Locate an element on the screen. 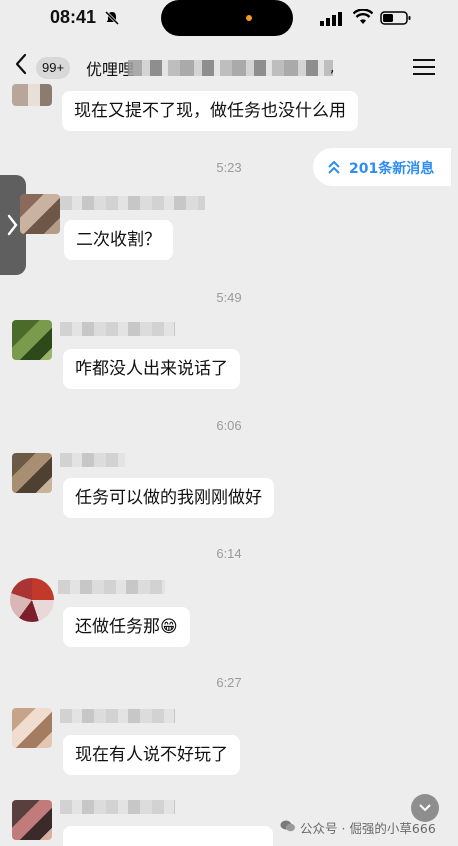 This screenshot has height=846, width=458. cellular-signal-icon is located at coordinates (331, 19).